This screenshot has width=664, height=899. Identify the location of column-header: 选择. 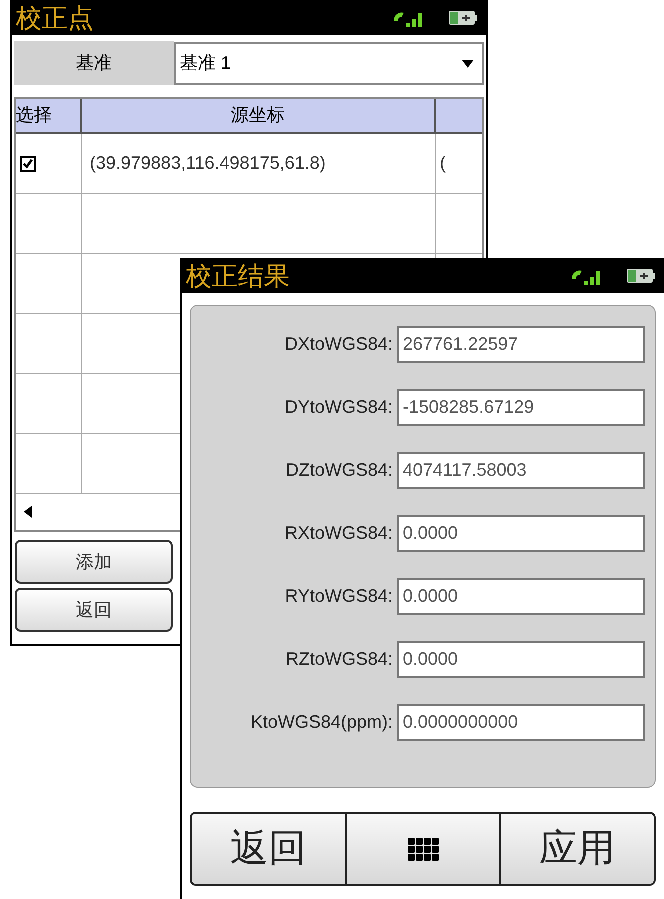
(49, 115).